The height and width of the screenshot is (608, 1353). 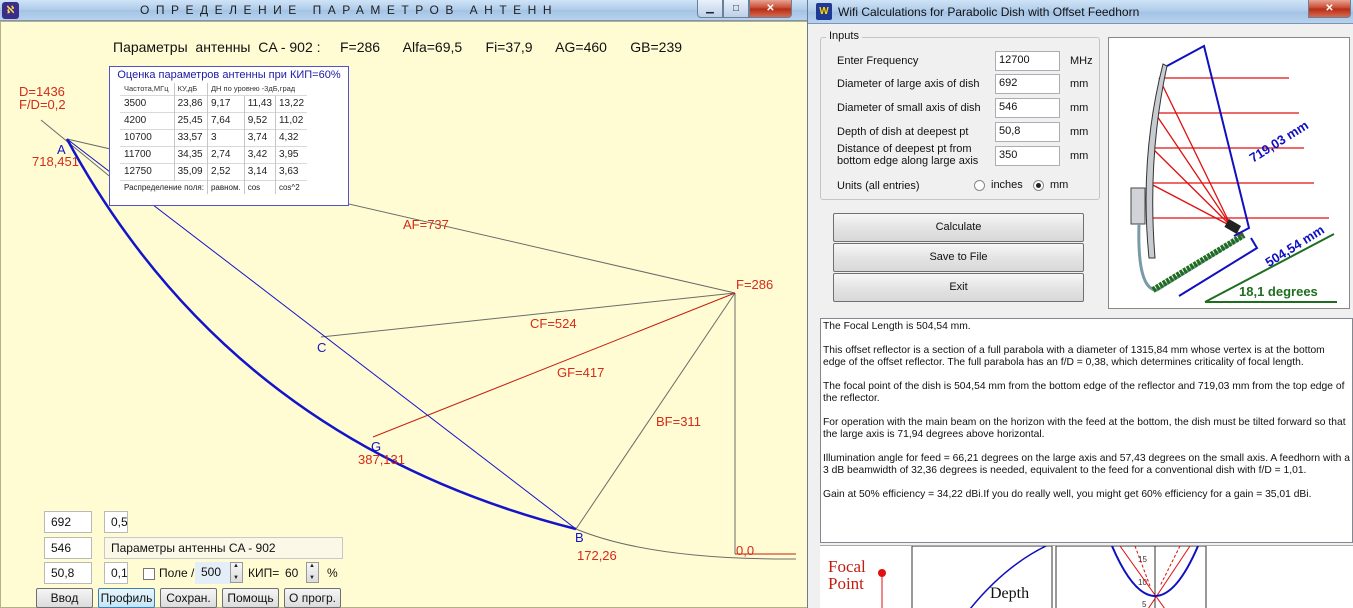 I want to click on dn-cell: 3,74, so click(x=259, y=137).